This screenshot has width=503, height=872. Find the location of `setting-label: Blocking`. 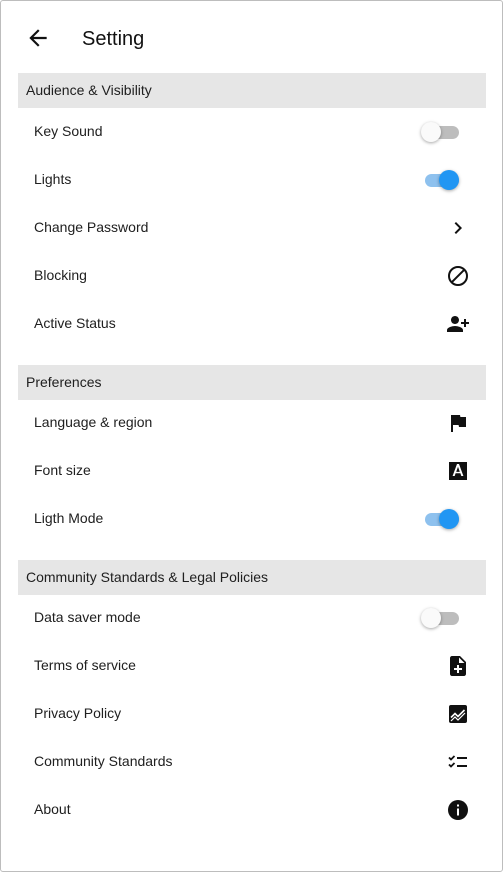

setting-label: Blocking is located at coordinates (60, 275).